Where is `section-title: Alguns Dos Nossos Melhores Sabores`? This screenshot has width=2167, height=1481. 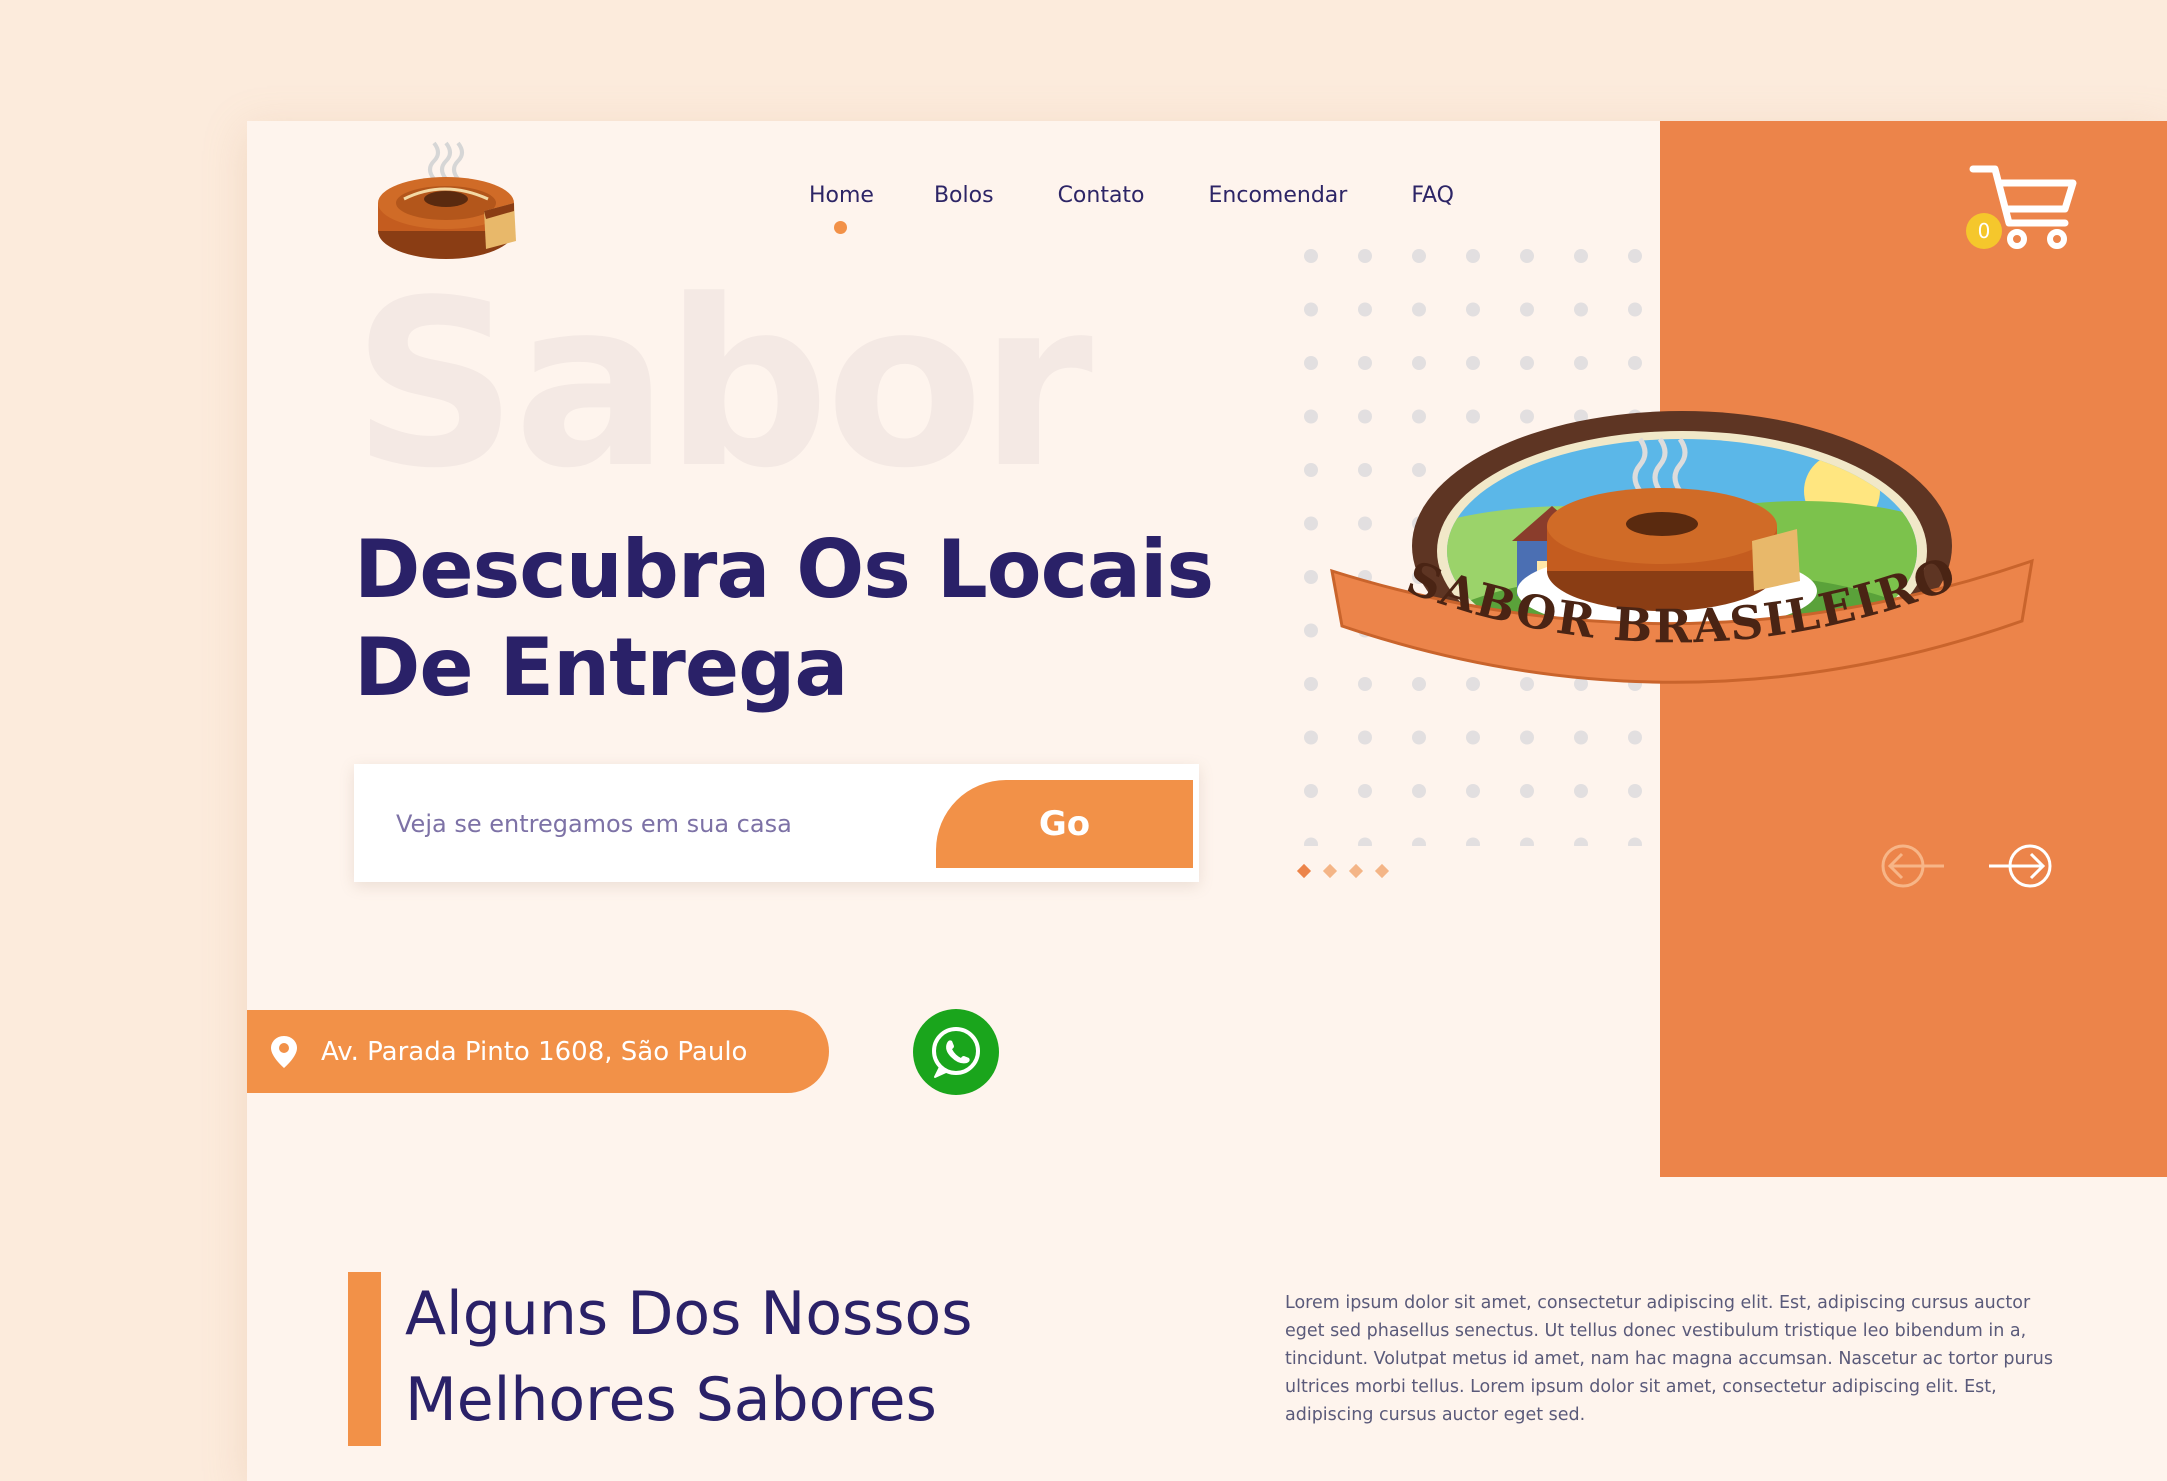
section-title: Alguns Dos Nossos Melhores Sabores is located at coordinates (805, 1357).